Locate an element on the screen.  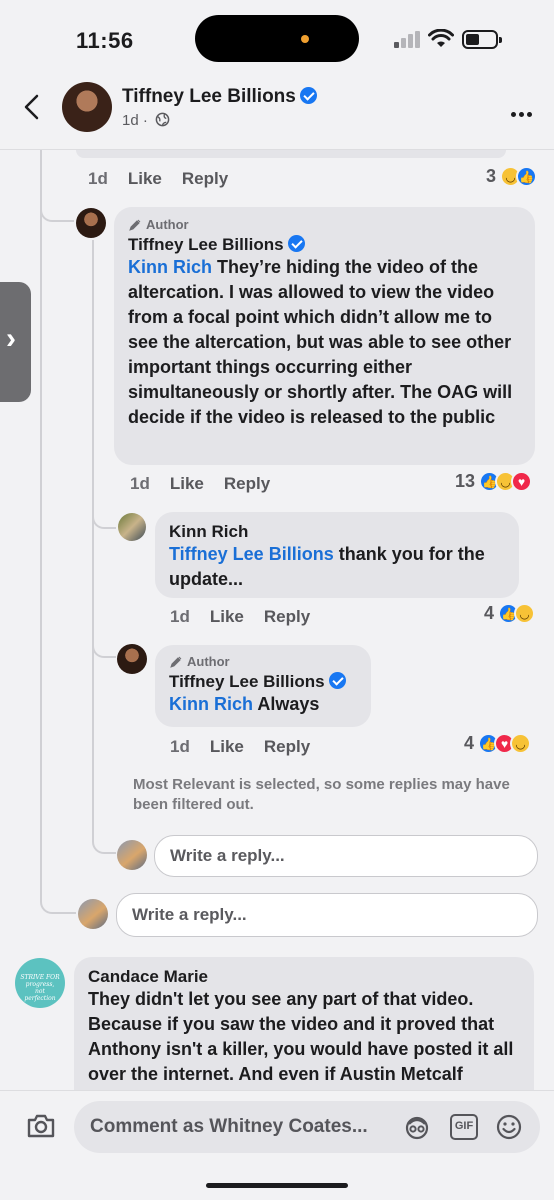
previous-comment-bubble is located at coordinates (291, 154).